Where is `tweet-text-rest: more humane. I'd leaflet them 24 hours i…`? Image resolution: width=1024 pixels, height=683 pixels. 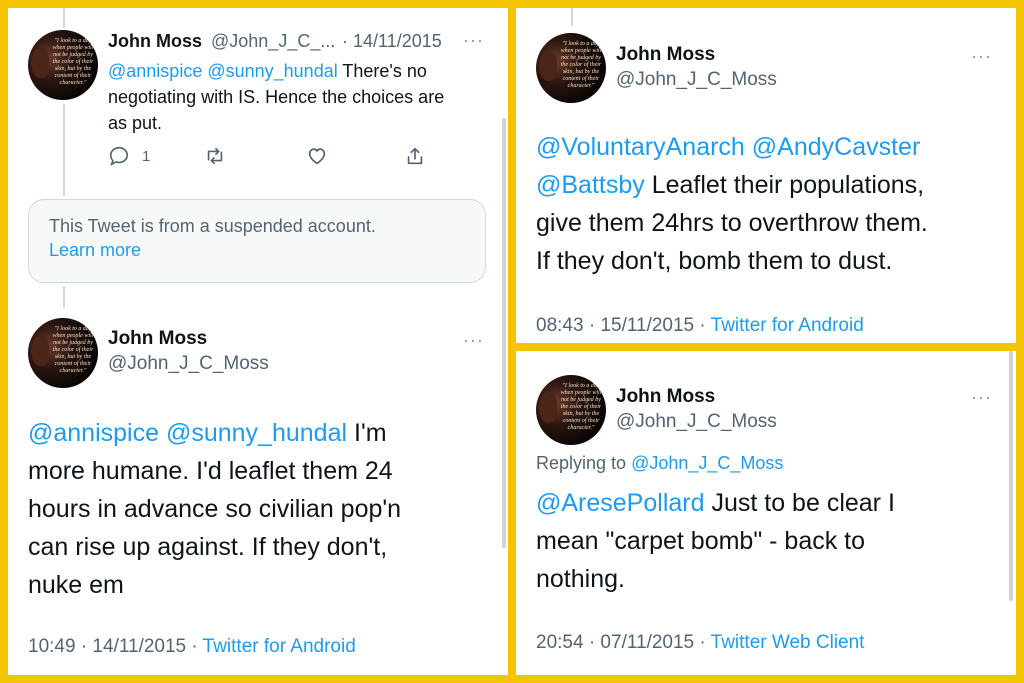 tweet-text-rest: more humane. I'd leaflet them 24 hours i… is located at coordinates (215, 528).